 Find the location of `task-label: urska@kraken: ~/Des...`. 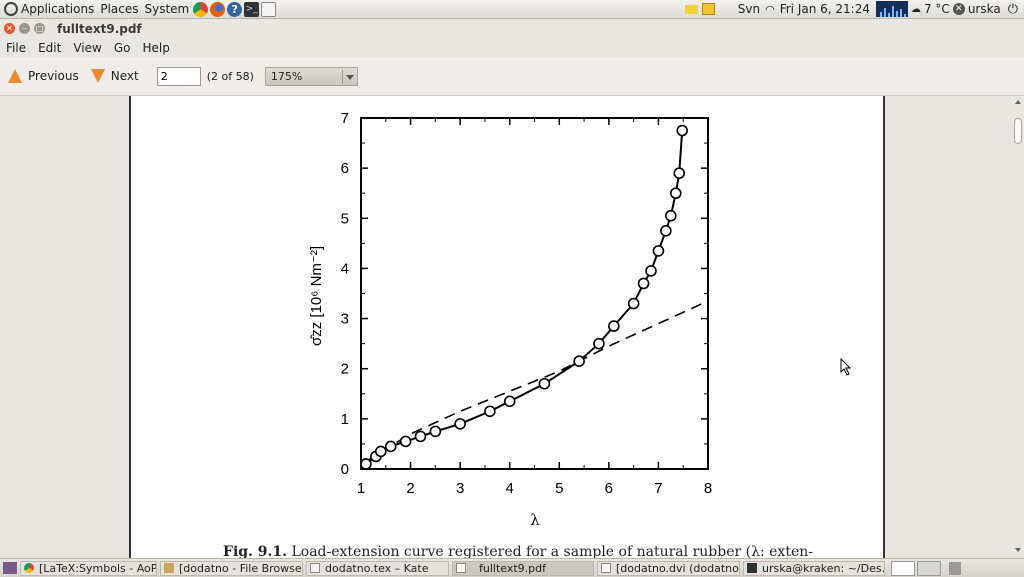

task-label: urska@kraken: ~/Des... is located at coordinates (823, 568).